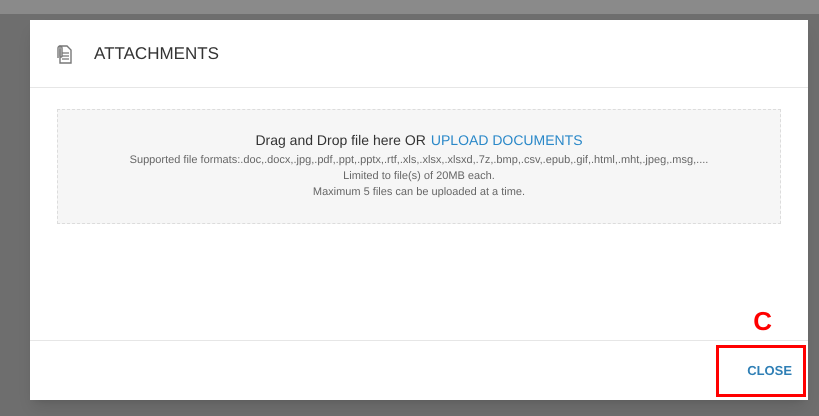 This screenshot has width=819, height=416. I want to click on close-button: CLOSE, so click(769, 370).